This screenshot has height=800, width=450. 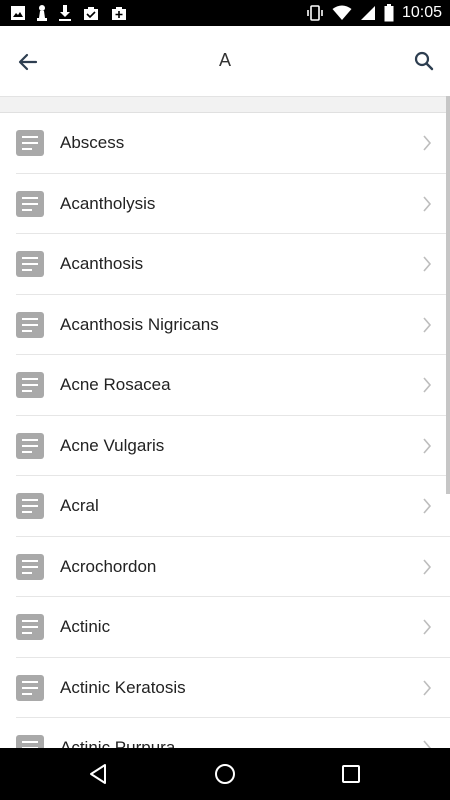 What do you see at coordinates (389, 13) in the screenshot?
I see `battery-icon` at bounding box center [389, 13].